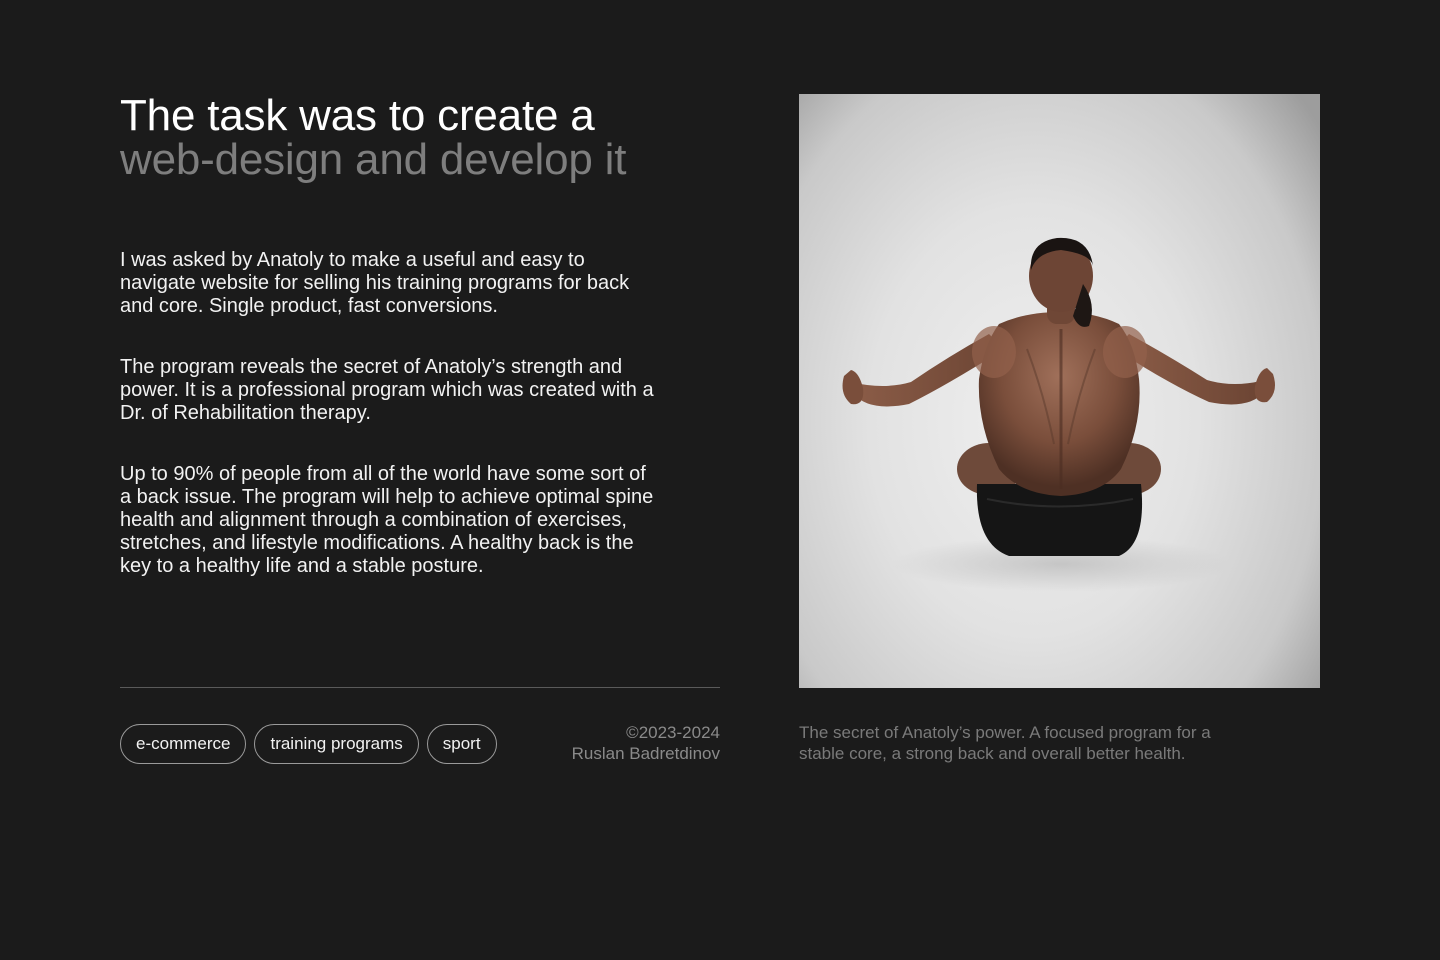 The image size is (1440, 960). I want to click on credits-author: Ruslan Badretdinov, so click(645, 753).